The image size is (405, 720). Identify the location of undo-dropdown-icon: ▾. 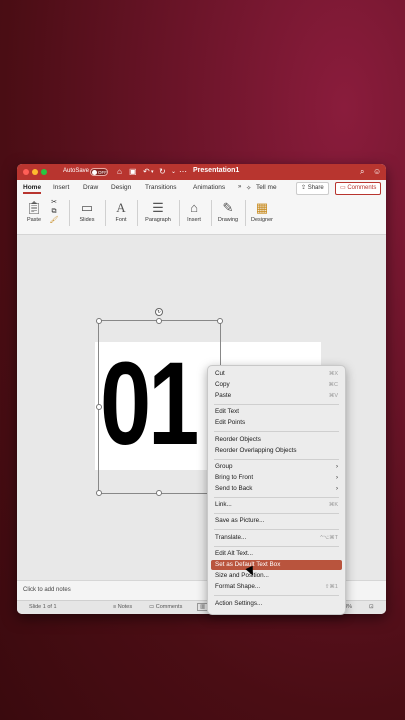
(152, 172).